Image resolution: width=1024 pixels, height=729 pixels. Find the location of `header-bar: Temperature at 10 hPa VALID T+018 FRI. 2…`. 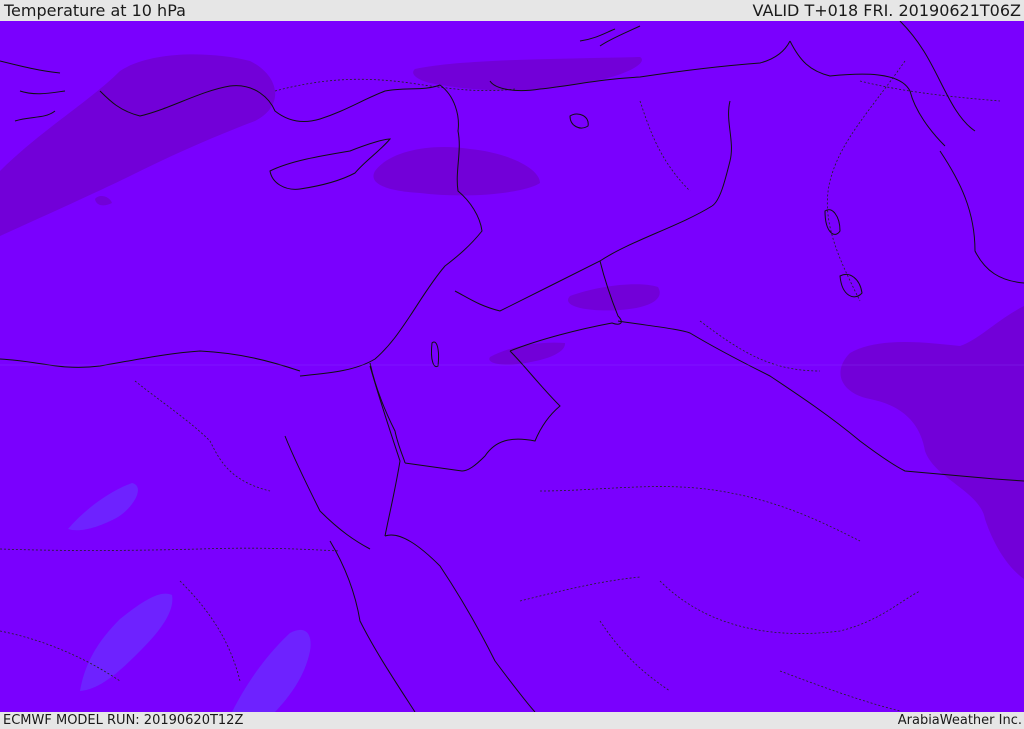

header-bar: Temperature at 10 hPa VALID T+018 FRI. 2… is located at coordinates (512, 10).